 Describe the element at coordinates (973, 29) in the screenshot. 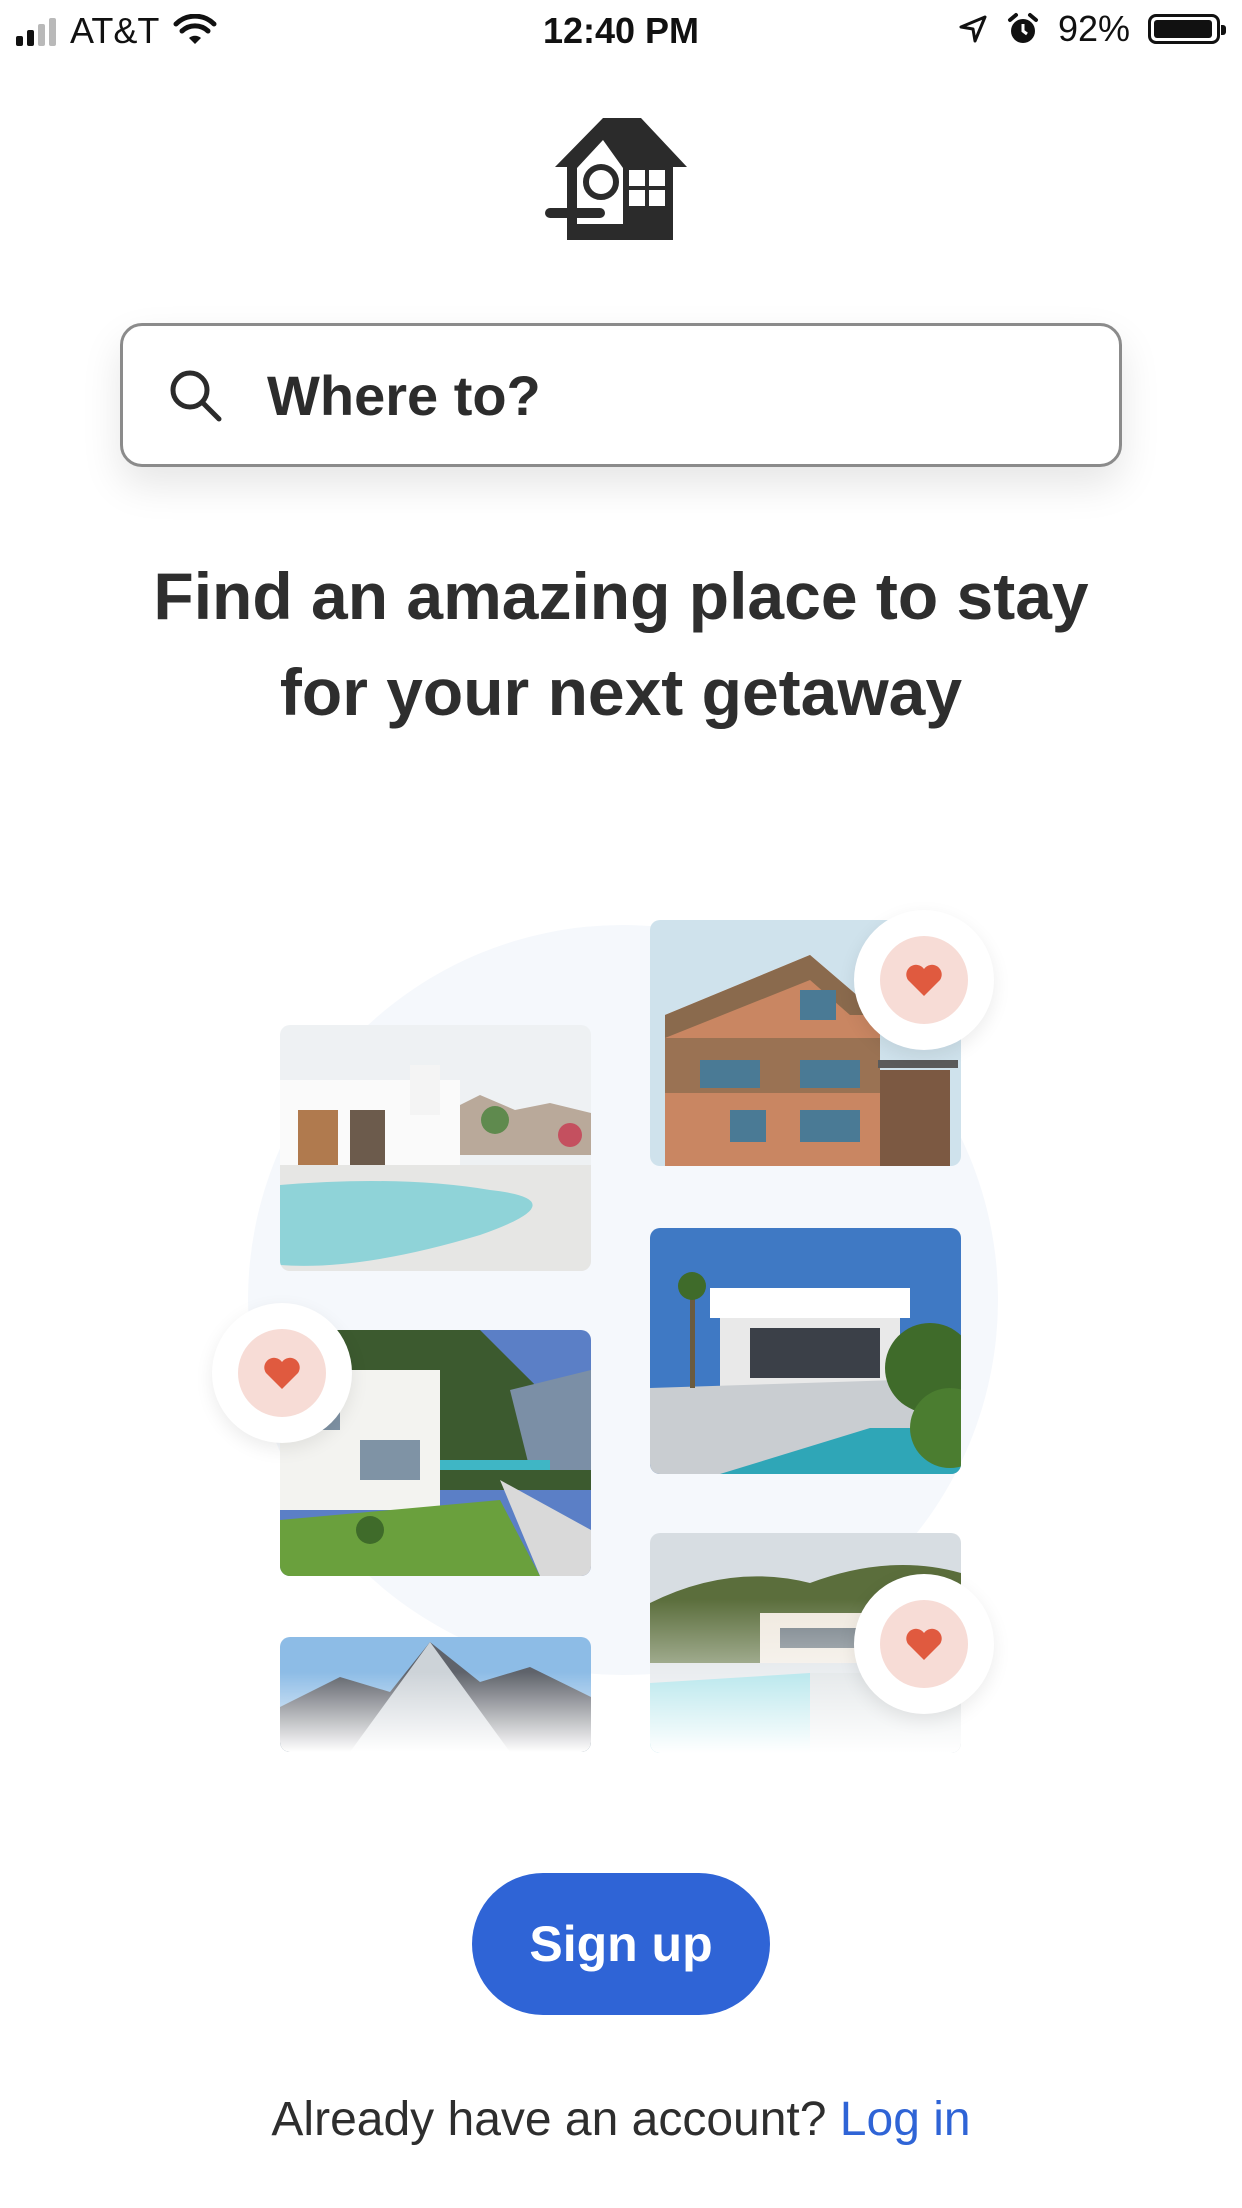

I see `location-arrow-icon` at that location.